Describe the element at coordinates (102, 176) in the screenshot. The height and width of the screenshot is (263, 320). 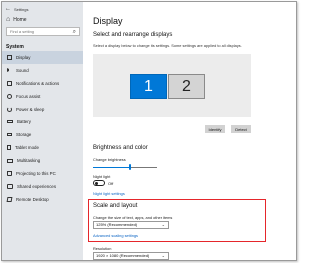
I see `night-light-label: Night light` at that location.